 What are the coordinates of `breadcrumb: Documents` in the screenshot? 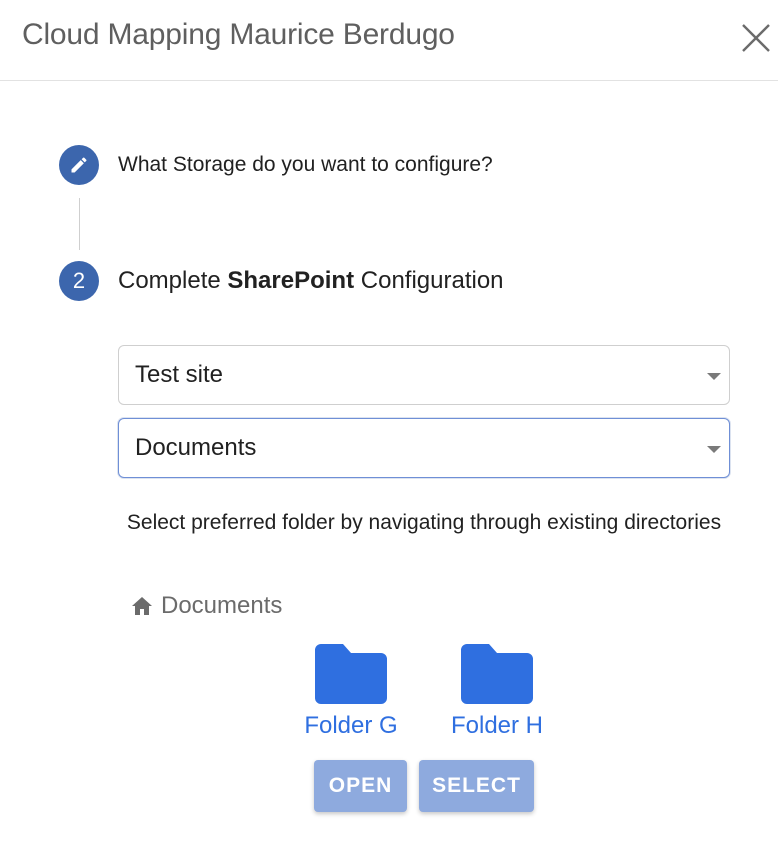 It's located at (206, 606).